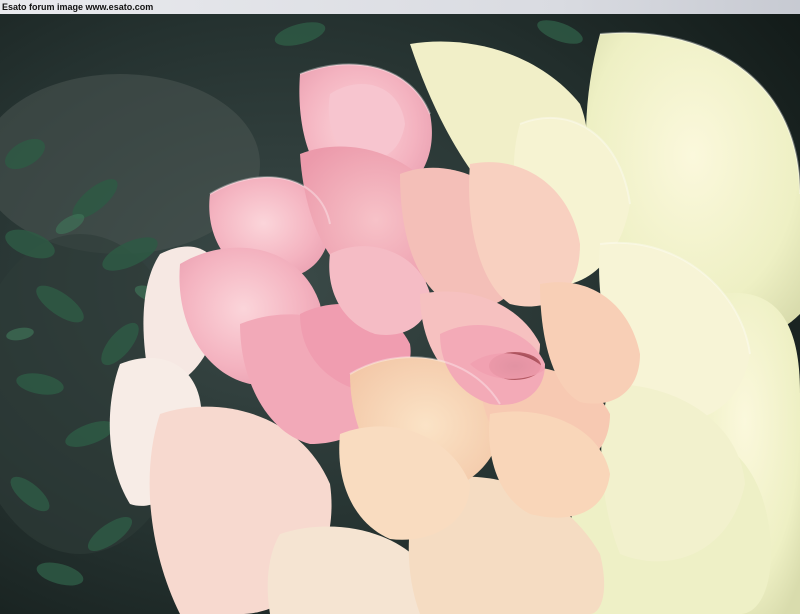 The image size is (800, 614). Describe the element at coordinates (400, 7) in the screenshot. I see `watermark-banner: Esato forum image www.esato.com` at that location.